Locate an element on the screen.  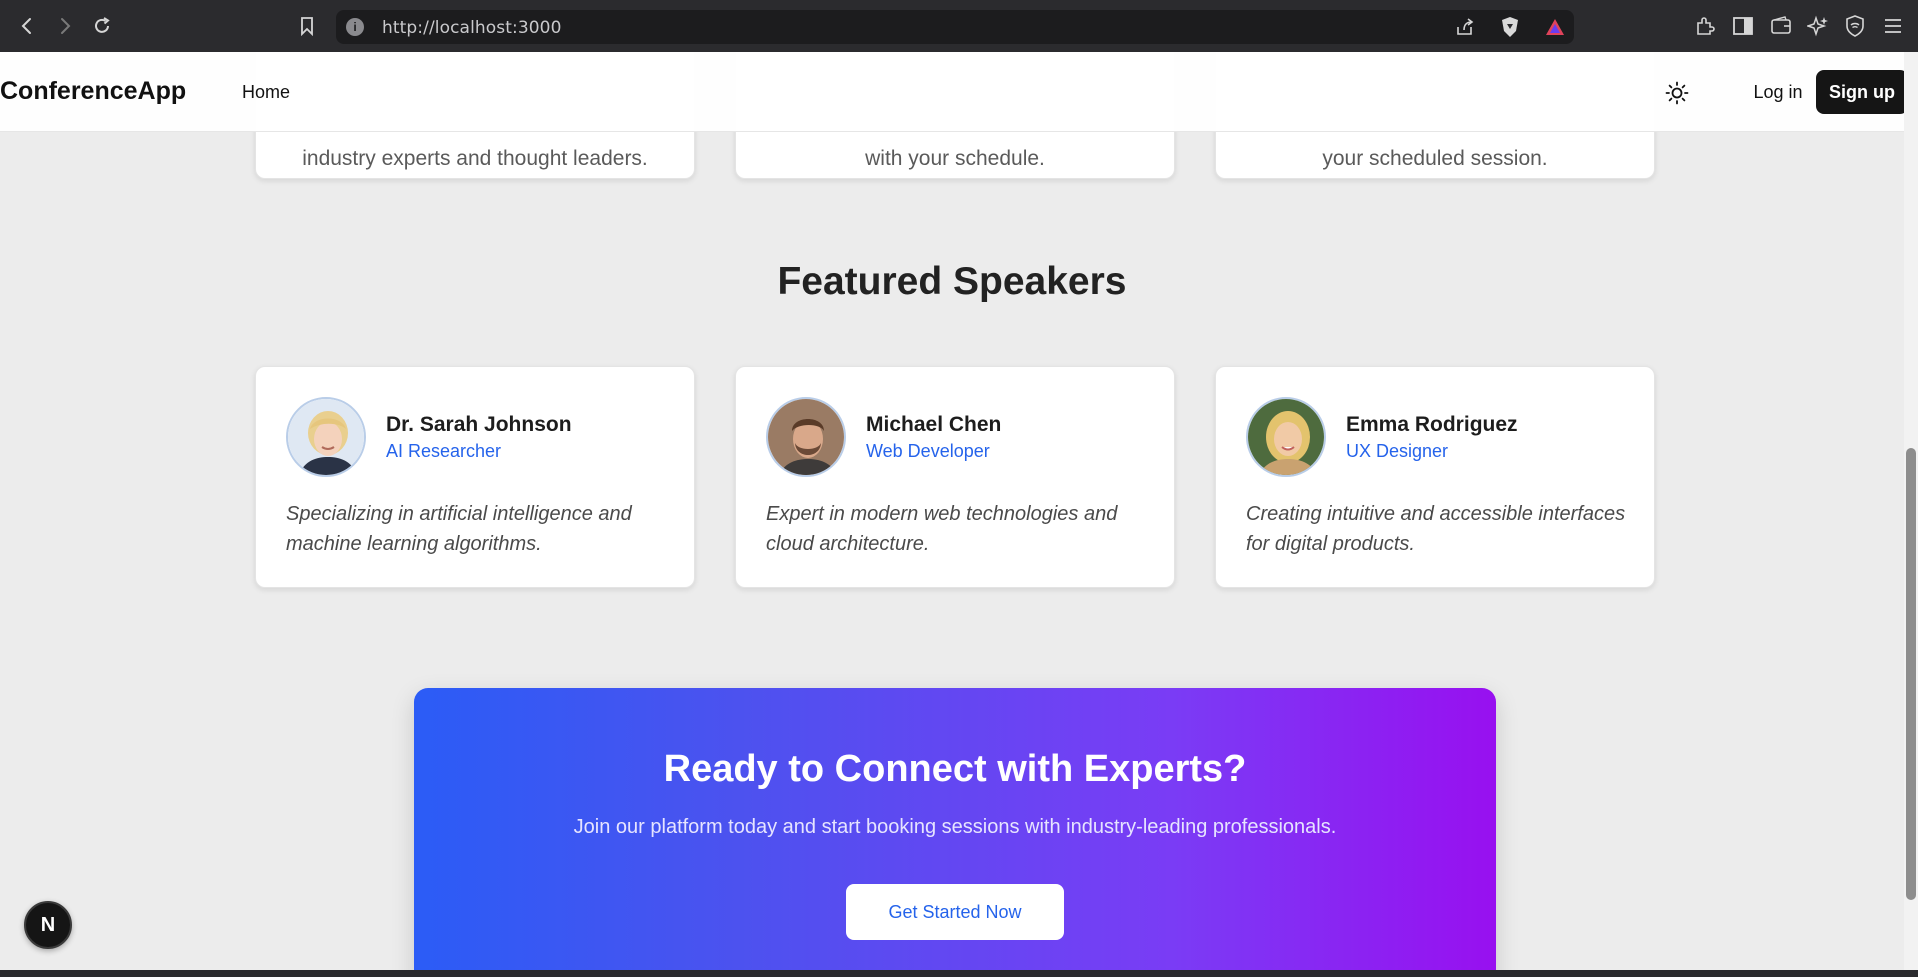
speaker-name: Dr. Sarah Johnson is located at coordinates (479, 424).